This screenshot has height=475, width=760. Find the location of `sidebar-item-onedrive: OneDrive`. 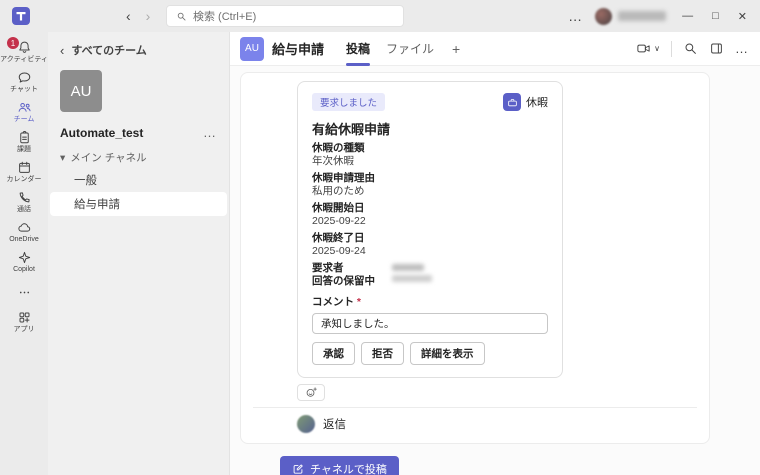

sidebar-item-onedrive: OneDrive is located at coordinates (24, 232).